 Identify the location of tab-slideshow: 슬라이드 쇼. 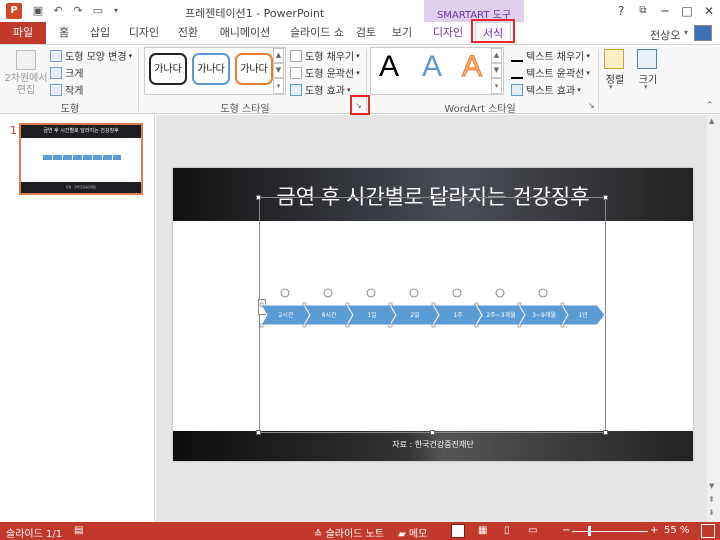
(317, 33).